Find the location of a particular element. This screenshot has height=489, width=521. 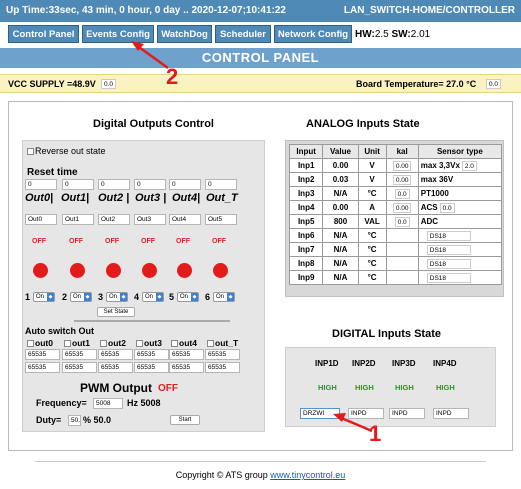

footer: Copyright © ATS group www.tinycontrol.eu is located at coordinates (260, 475).